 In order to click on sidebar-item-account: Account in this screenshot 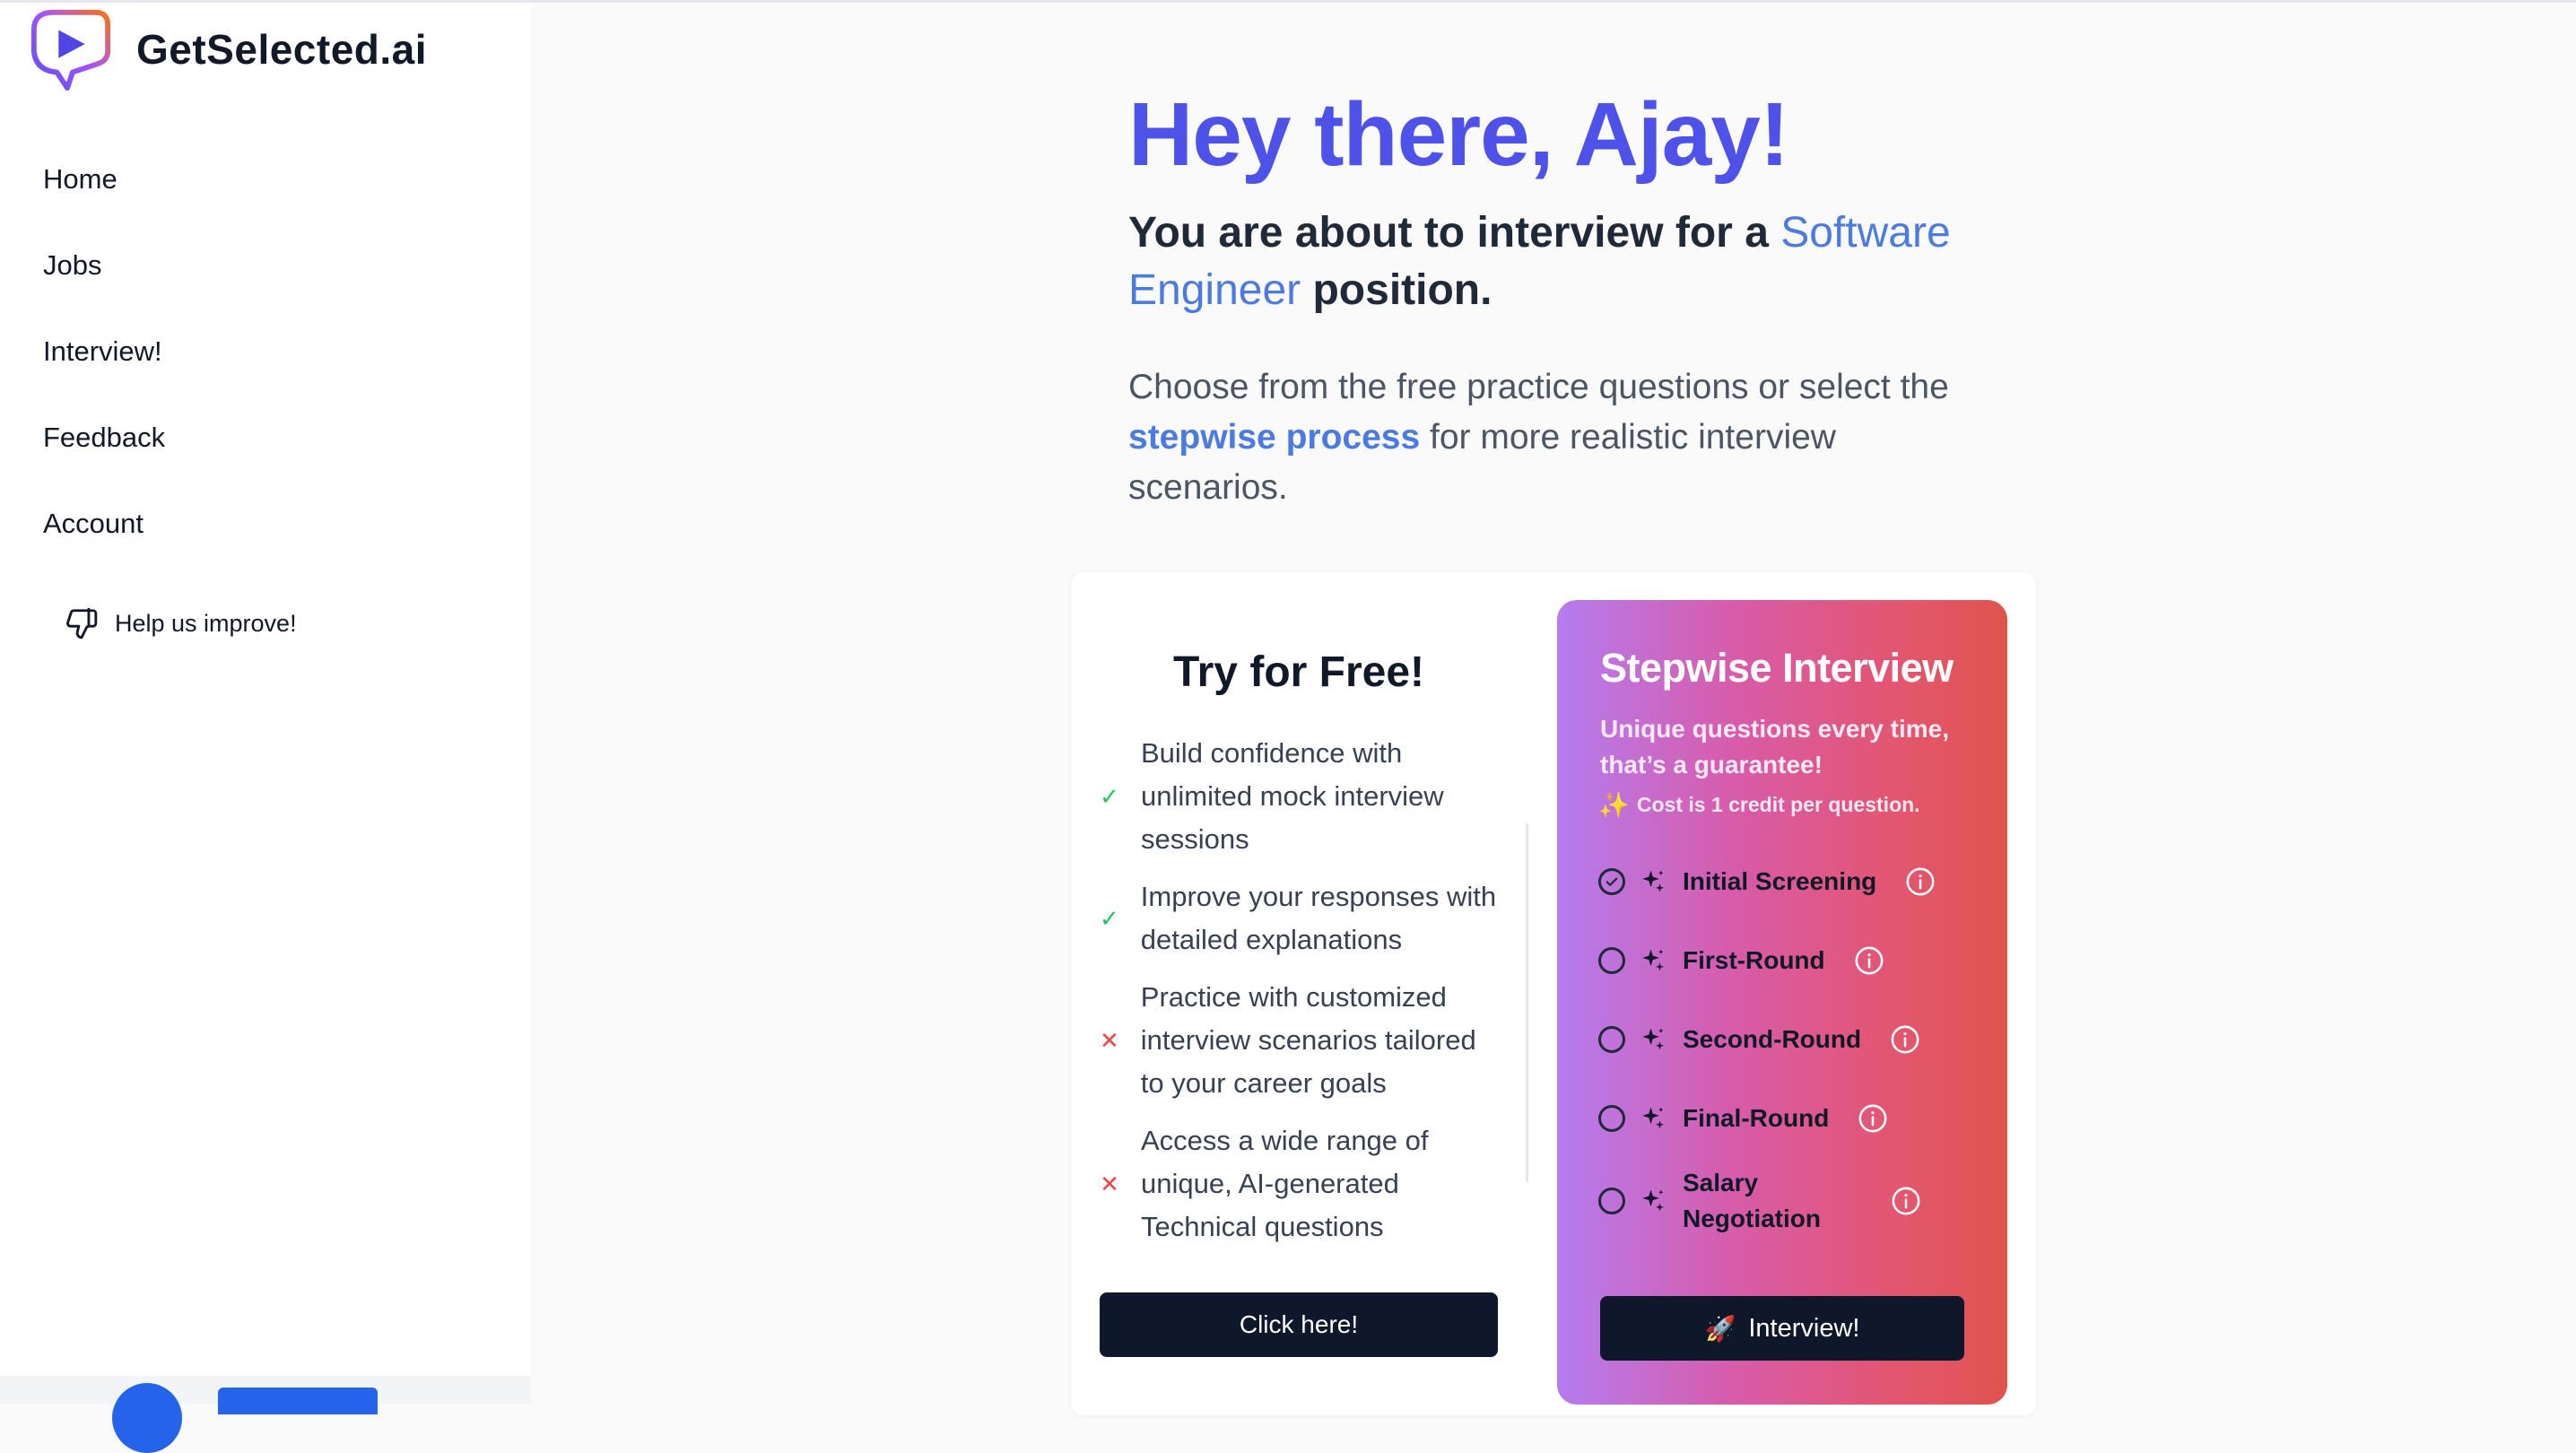, I will do `click(104, 538)`.